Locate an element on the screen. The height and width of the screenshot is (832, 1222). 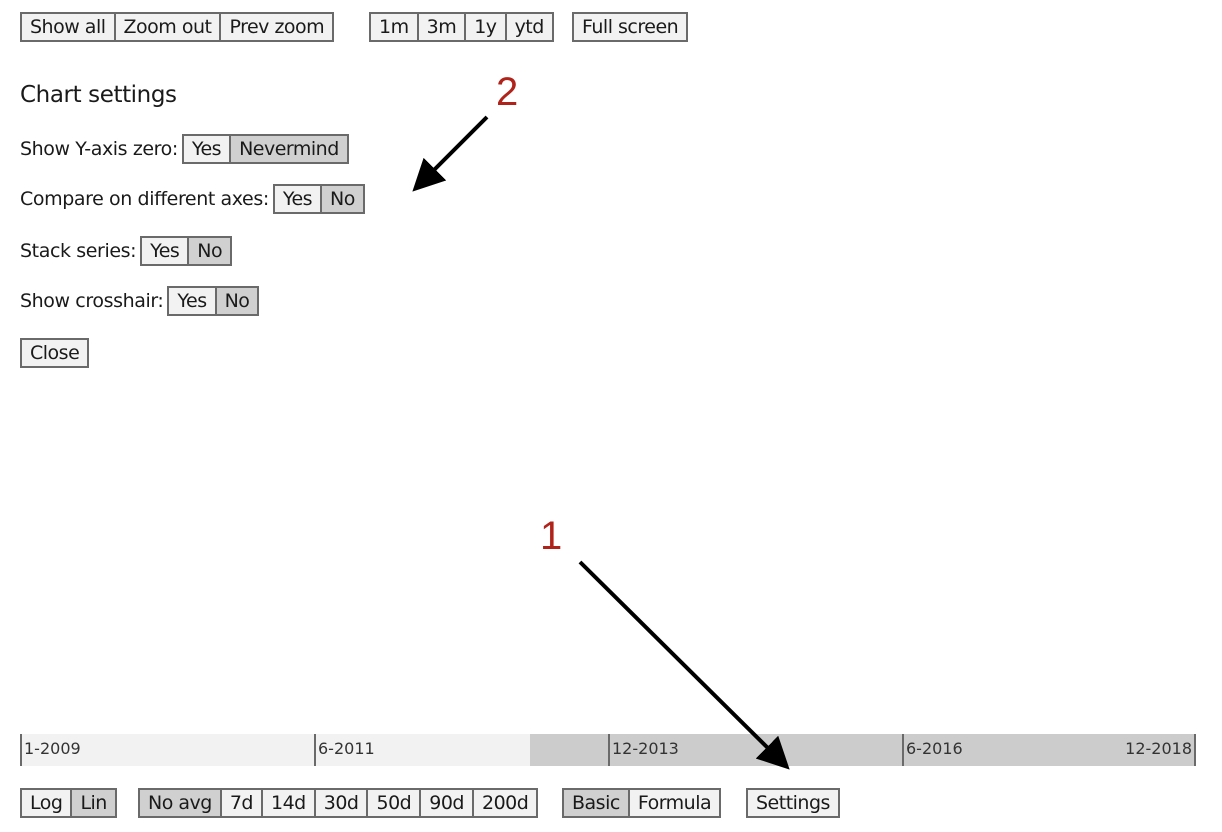
y-axis-zero-nevermind-button: Nevermind is located at coordinates (289, 149).